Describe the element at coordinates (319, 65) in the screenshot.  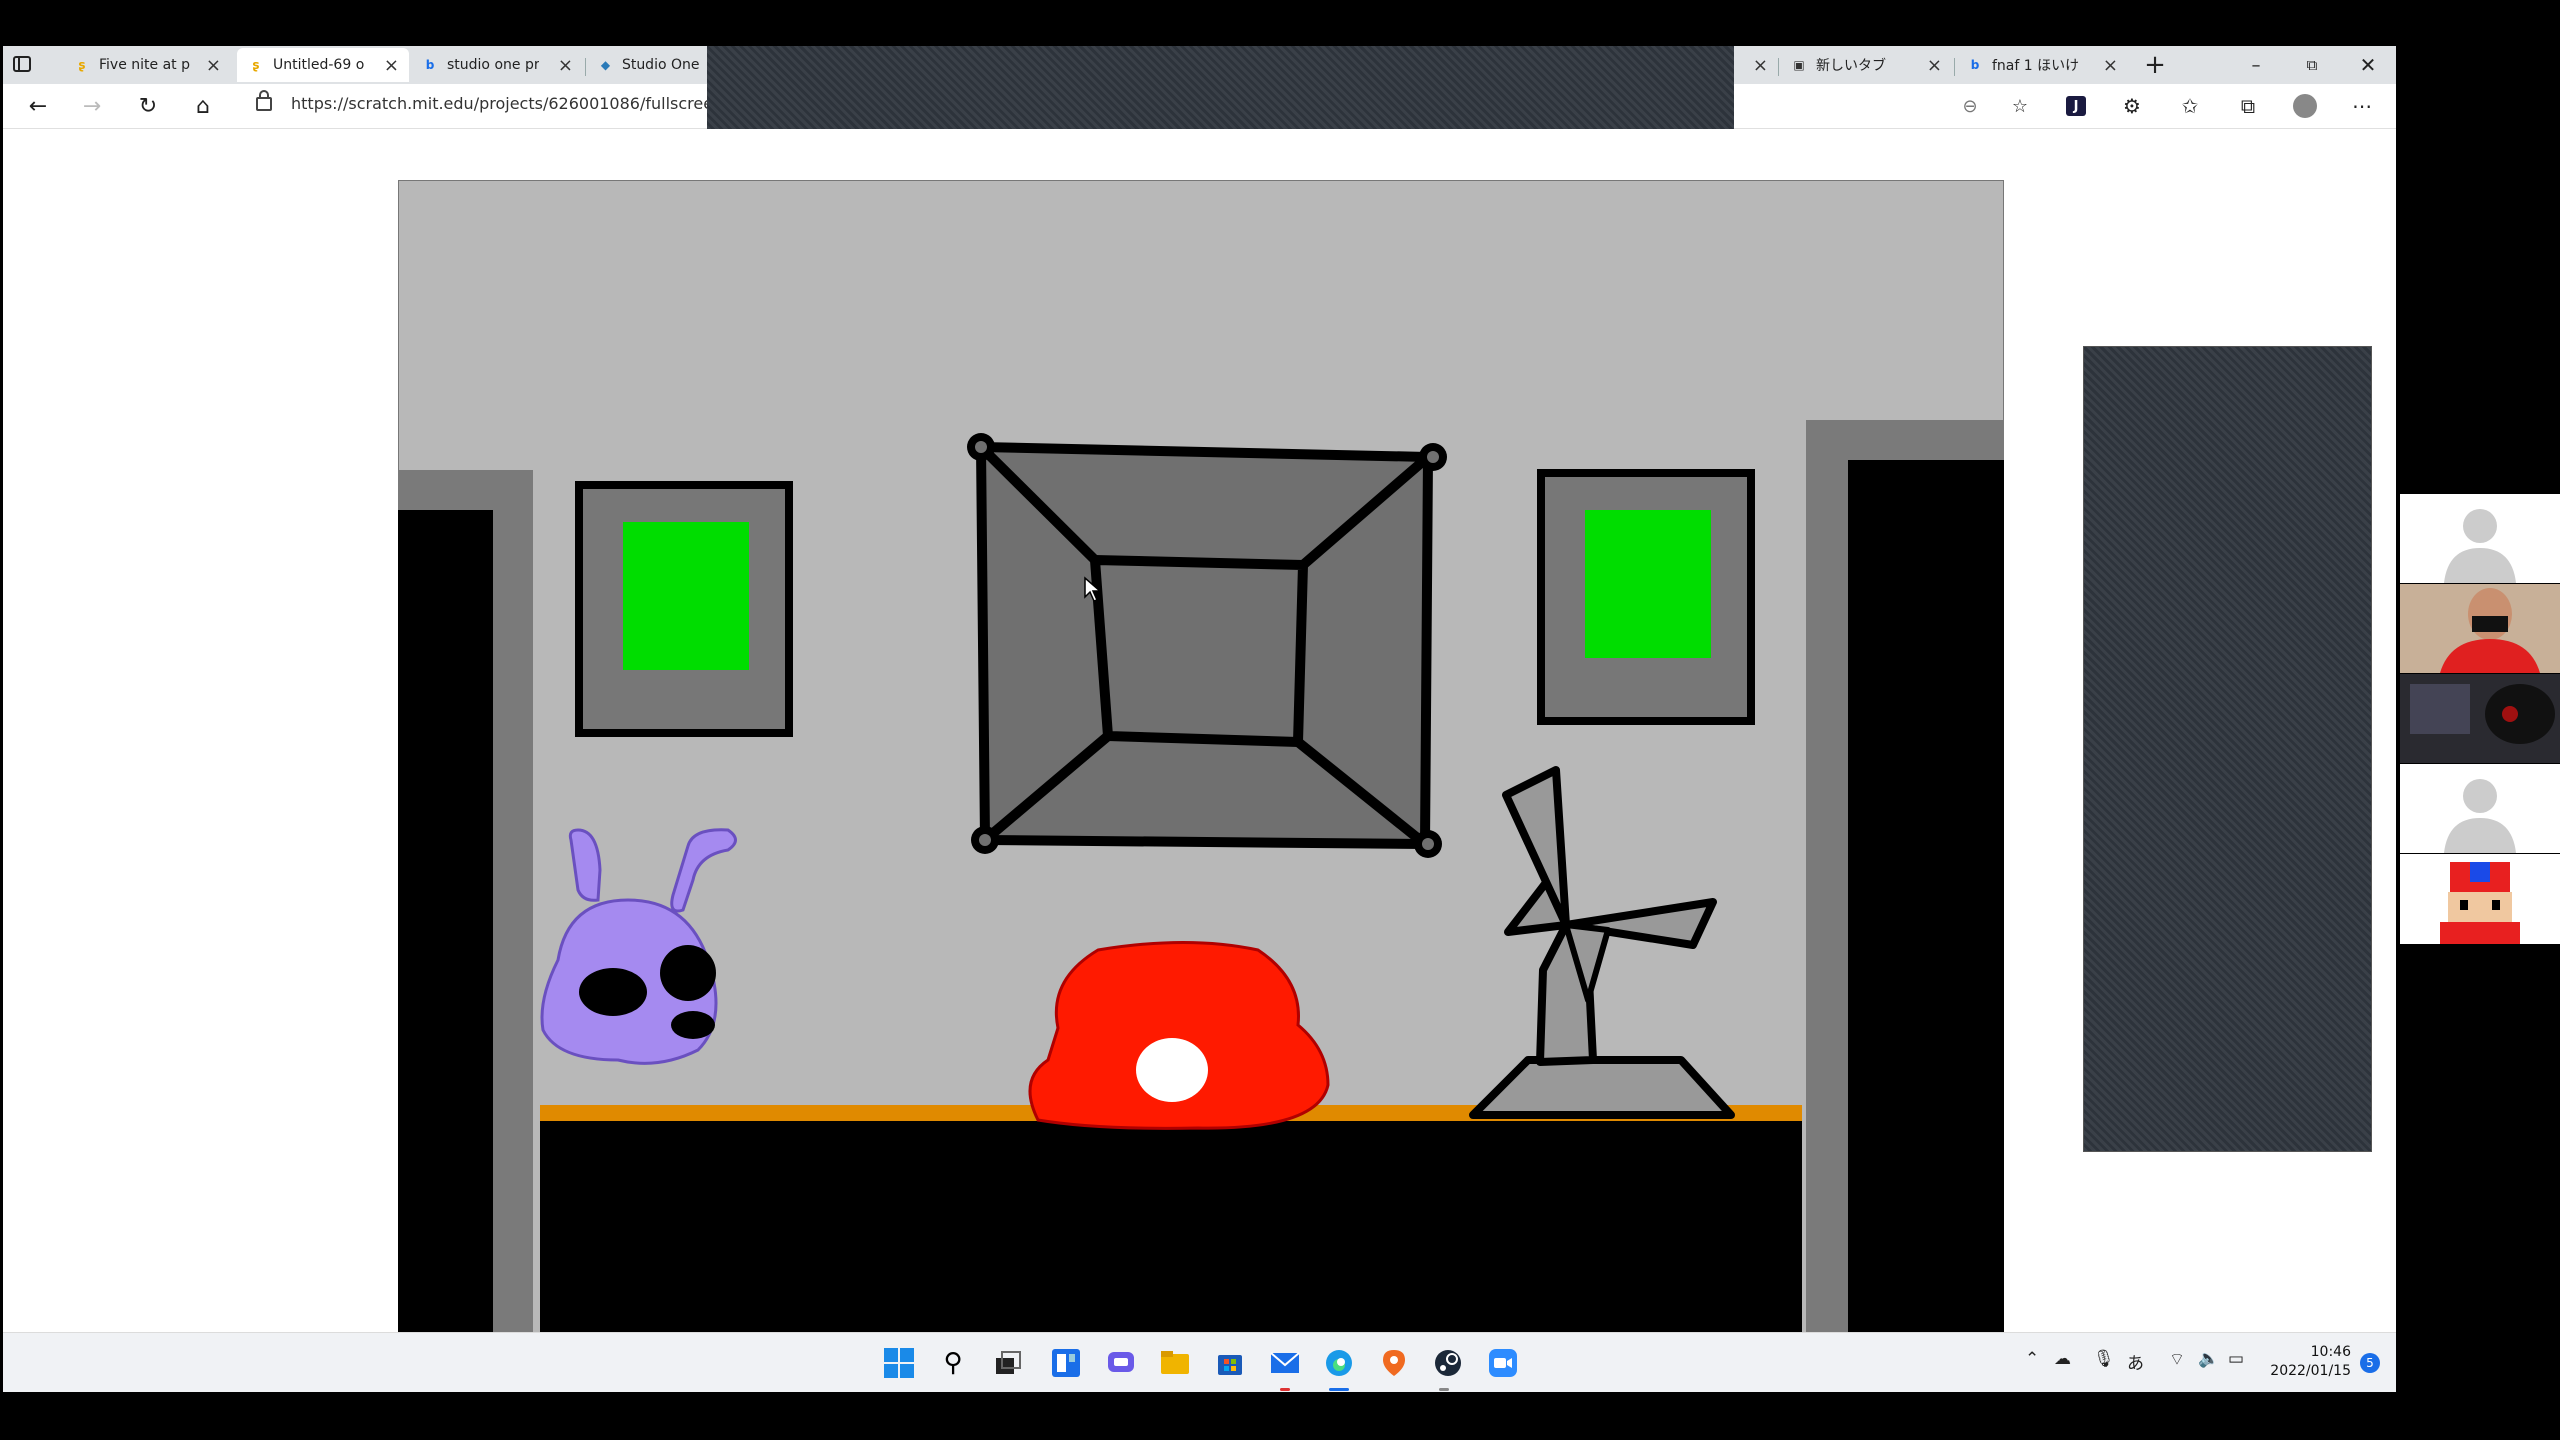
I see `tab-title: Untitled-69 o` at that location.